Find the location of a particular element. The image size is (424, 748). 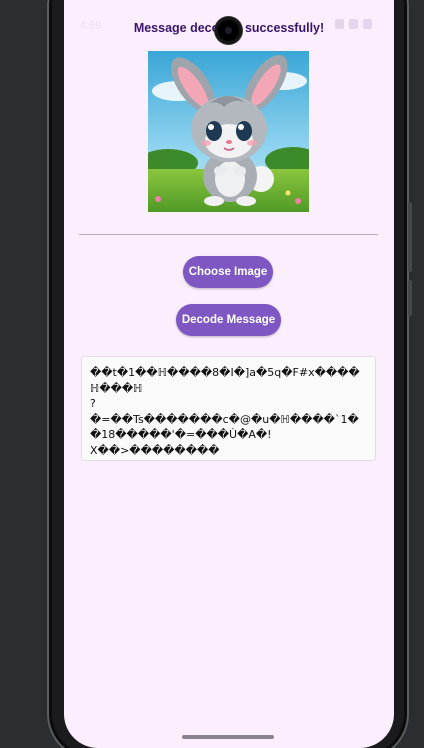

bunny-illustration is located at coordinates (228, 131).